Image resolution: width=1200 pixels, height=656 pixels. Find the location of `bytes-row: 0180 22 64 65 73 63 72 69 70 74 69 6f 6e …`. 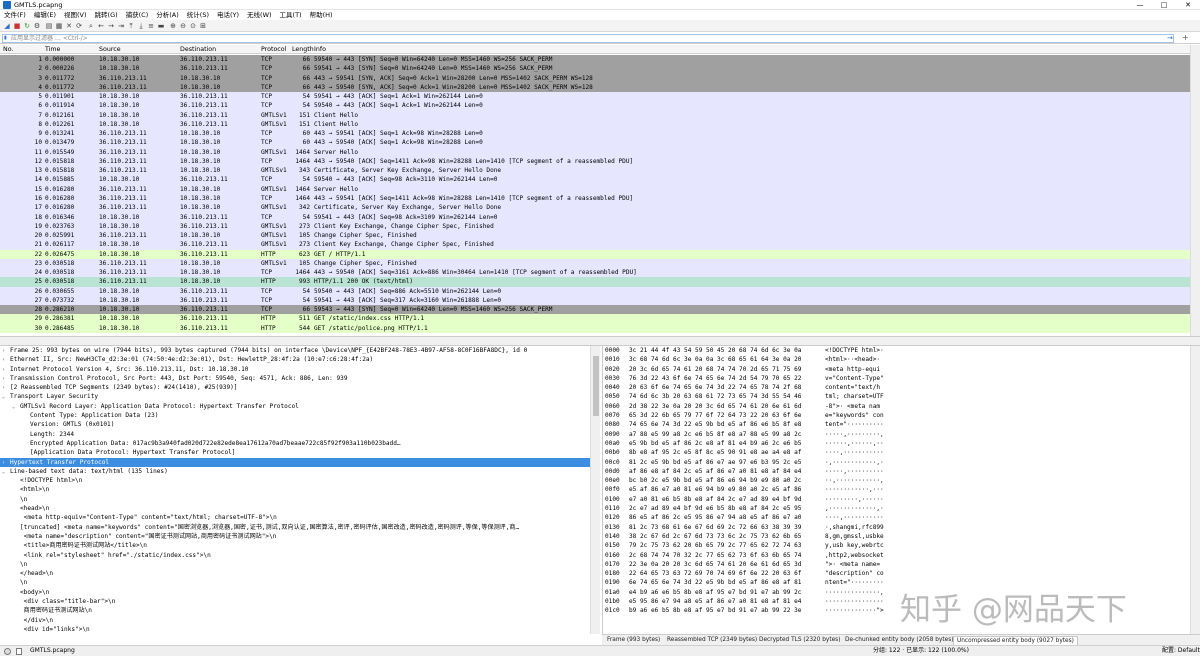

bytes-row: 0180 22 64 65 73 63 72 69 70 74 69 6f 6e … is located at coordinates (896, 573).